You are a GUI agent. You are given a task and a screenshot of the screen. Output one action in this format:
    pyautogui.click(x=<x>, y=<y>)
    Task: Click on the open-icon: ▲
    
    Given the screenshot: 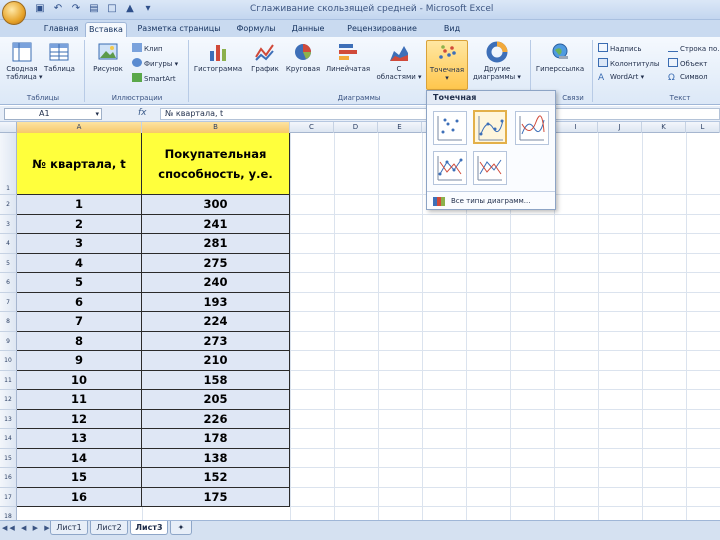 What is the action you would take?
    pyautogui.click(x=130, y=9)
    